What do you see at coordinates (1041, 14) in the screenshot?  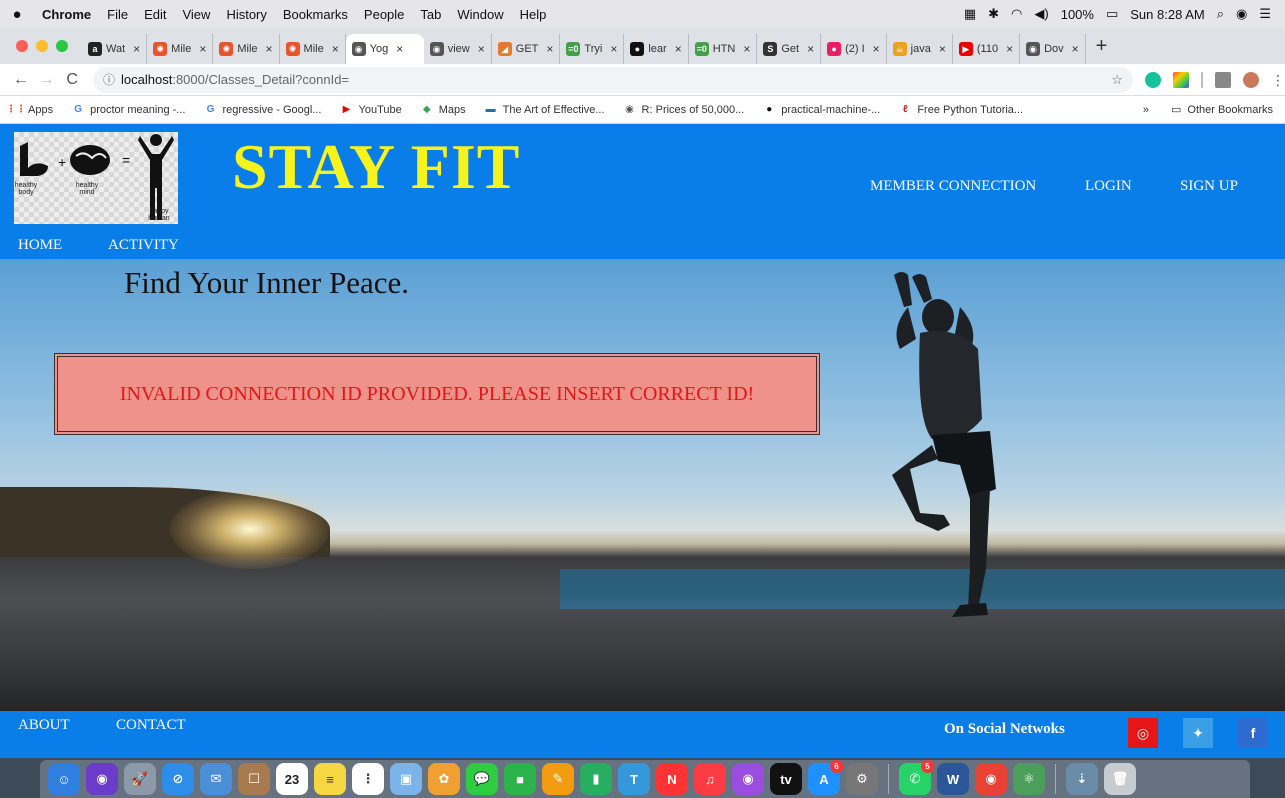 I see `volume-icon: ◀)` at bounding box center [1041, 14].